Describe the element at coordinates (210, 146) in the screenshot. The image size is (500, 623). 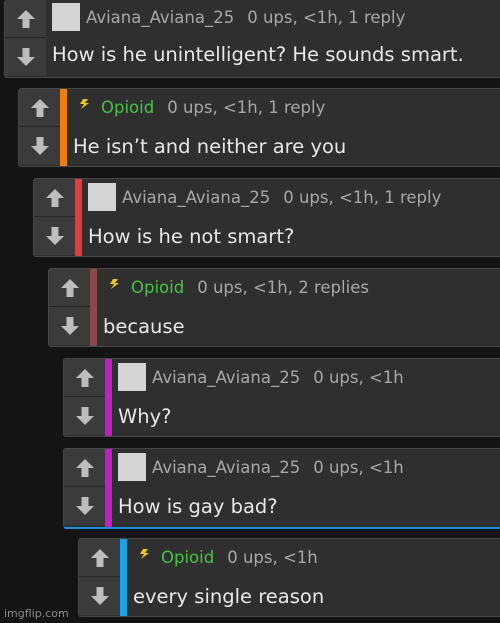
I see `comment-text: He isn’t and neither are you` at that location.